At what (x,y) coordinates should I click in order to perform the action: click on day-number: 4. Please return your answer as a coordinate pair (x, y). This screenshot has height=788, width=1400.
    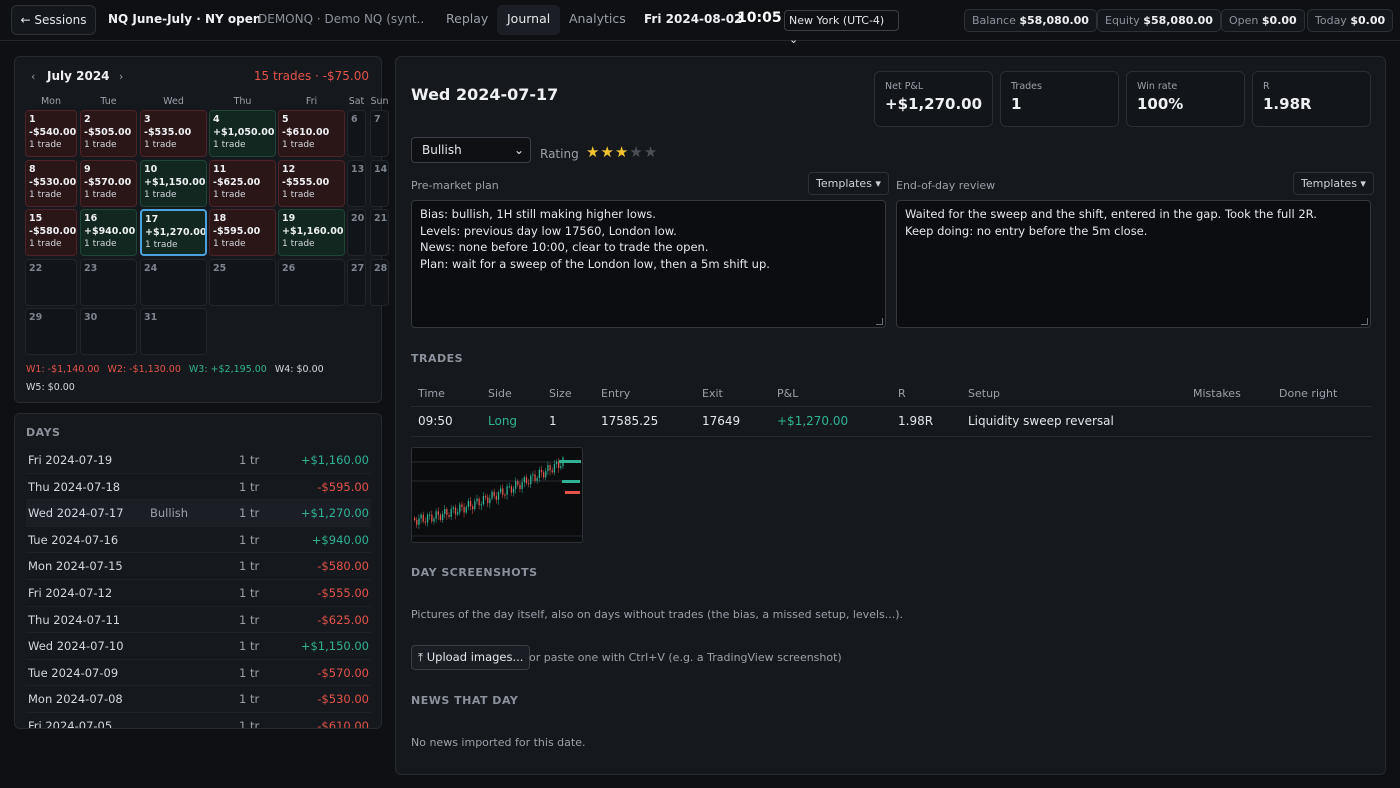
    Looking at the image, I should click on (216, 119).